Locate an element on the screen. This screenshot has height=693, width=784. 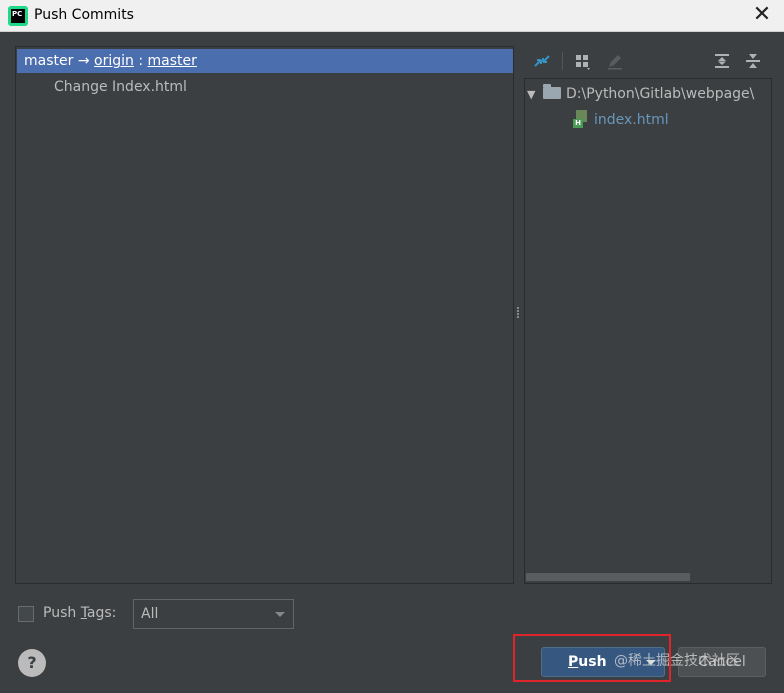
branch-row: master → origin : master is located at coordinates (265, 61).